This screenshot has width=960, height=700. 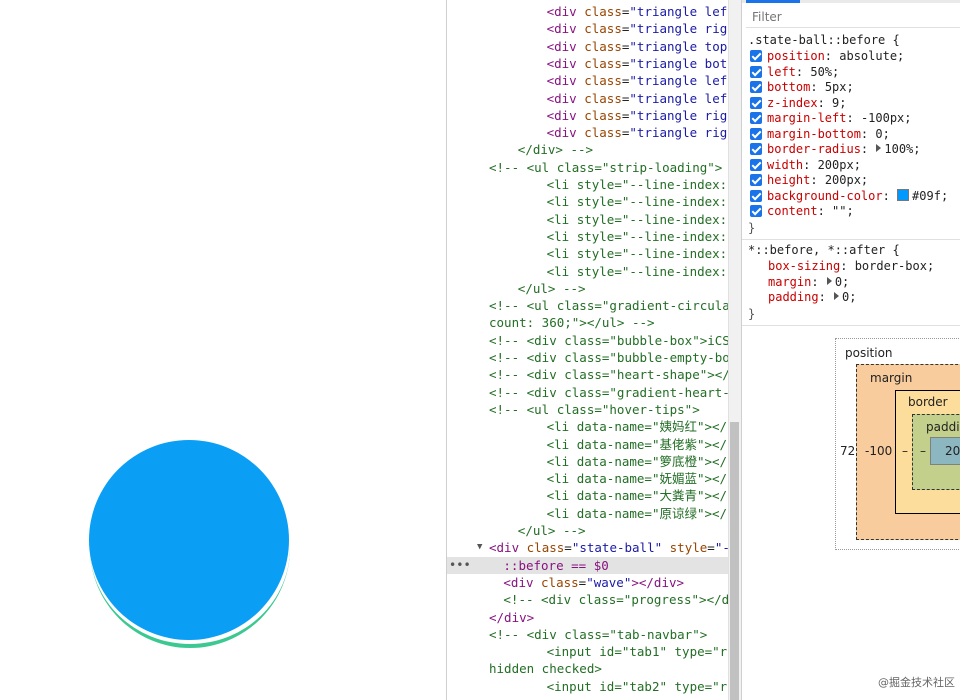 I want to click on style-declaration: background-color: #09f;, so click(x=849, y=196).